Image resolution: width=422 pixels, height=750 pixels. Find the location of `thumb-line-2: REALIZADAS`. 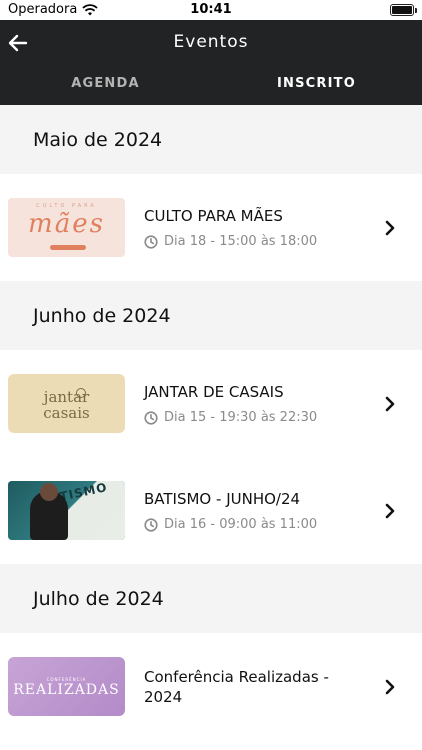

thumb-line-2: REALIZADAS is located at coordinates (66, 690).